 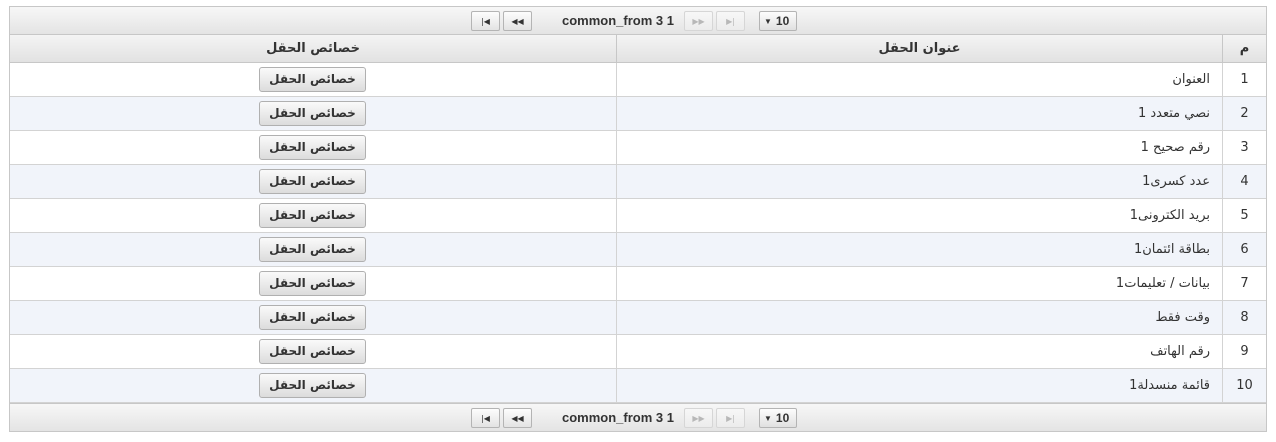 I want to click on column-header-props: خصائص الحقل, so click(x=313, y=48).